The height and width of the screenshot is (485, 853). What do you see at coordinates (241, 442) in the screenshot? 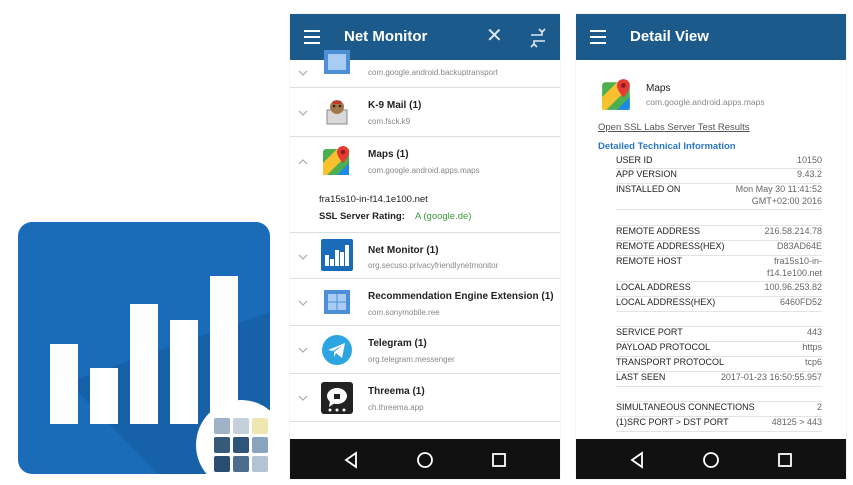
I see `grid-badge-icon` at bounding box center [241, 442].